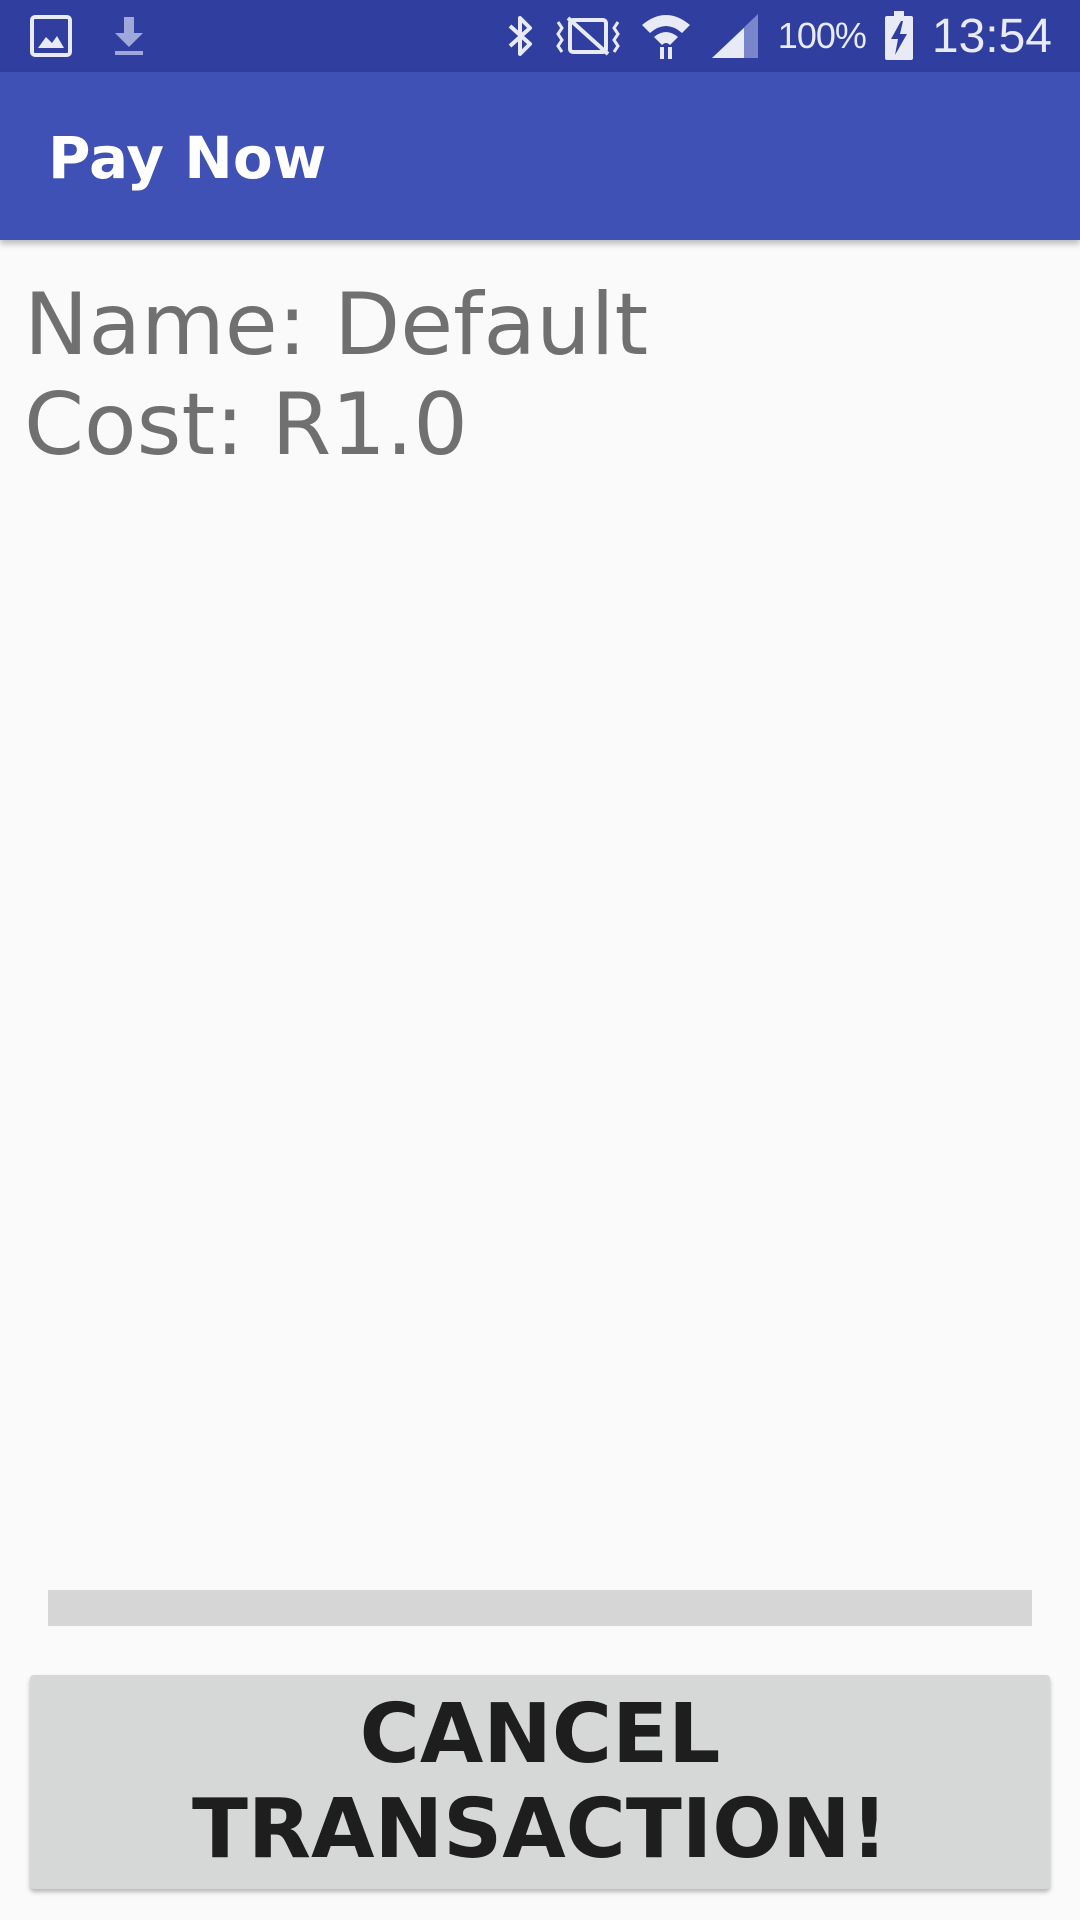 The height and width of the screenshot is (1920, 1080). Describe the element at coordinates (540, 156) in the screenshot. I see `app-bar: Pay Now` at that location.